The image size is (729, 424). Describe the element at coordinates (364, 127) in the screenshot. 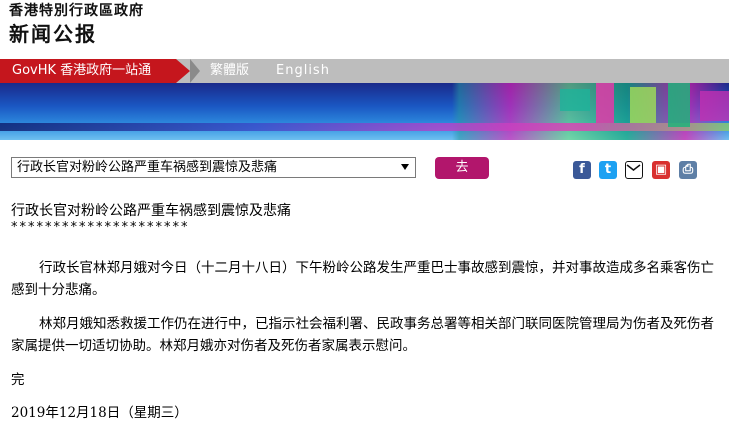

I see `banner-stripe` at that location.